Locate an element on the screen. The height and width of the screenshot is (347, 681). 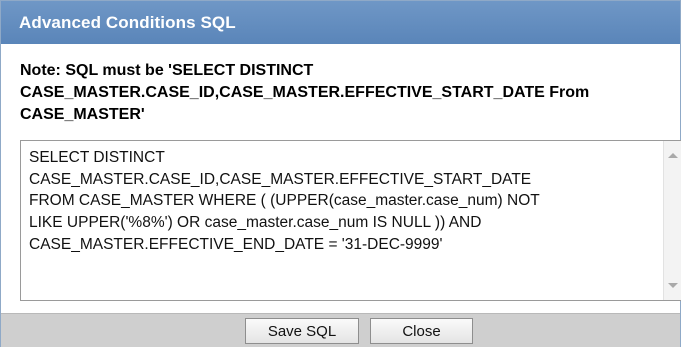
dialog-titlebar: Advanced Conditions SQL is located at coordinates (340, 22).